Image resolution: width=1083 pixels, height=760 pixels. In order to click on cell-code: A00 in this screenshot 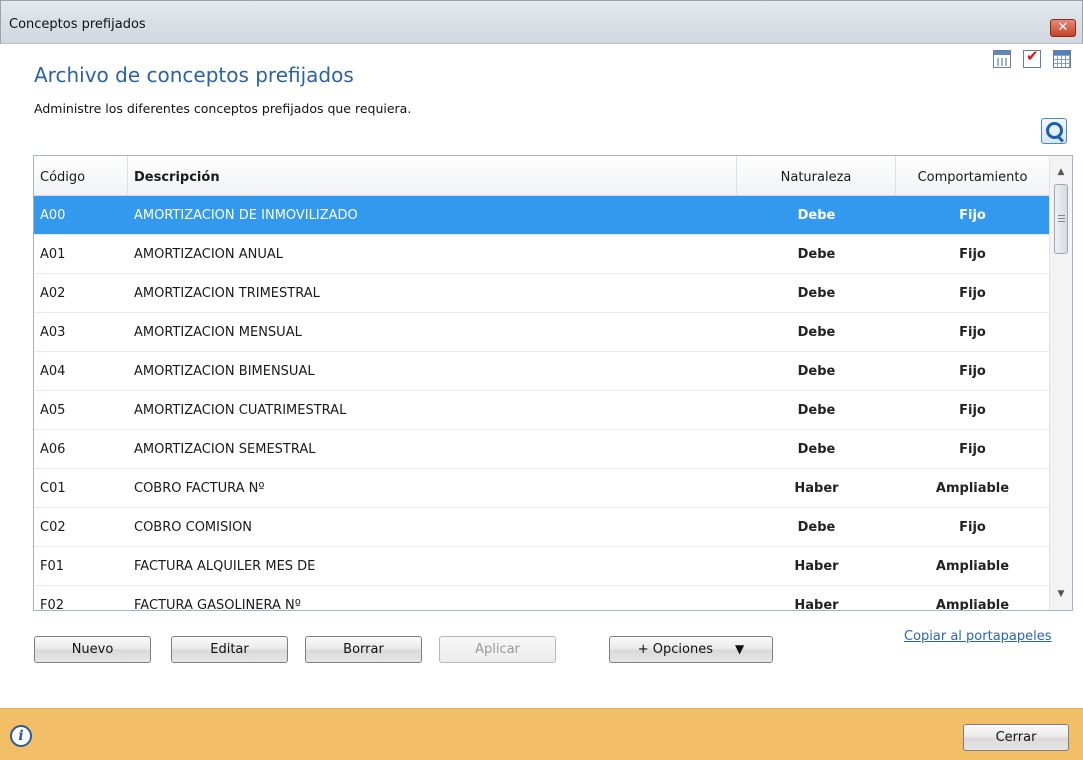, I will do `click(53, 215)`.